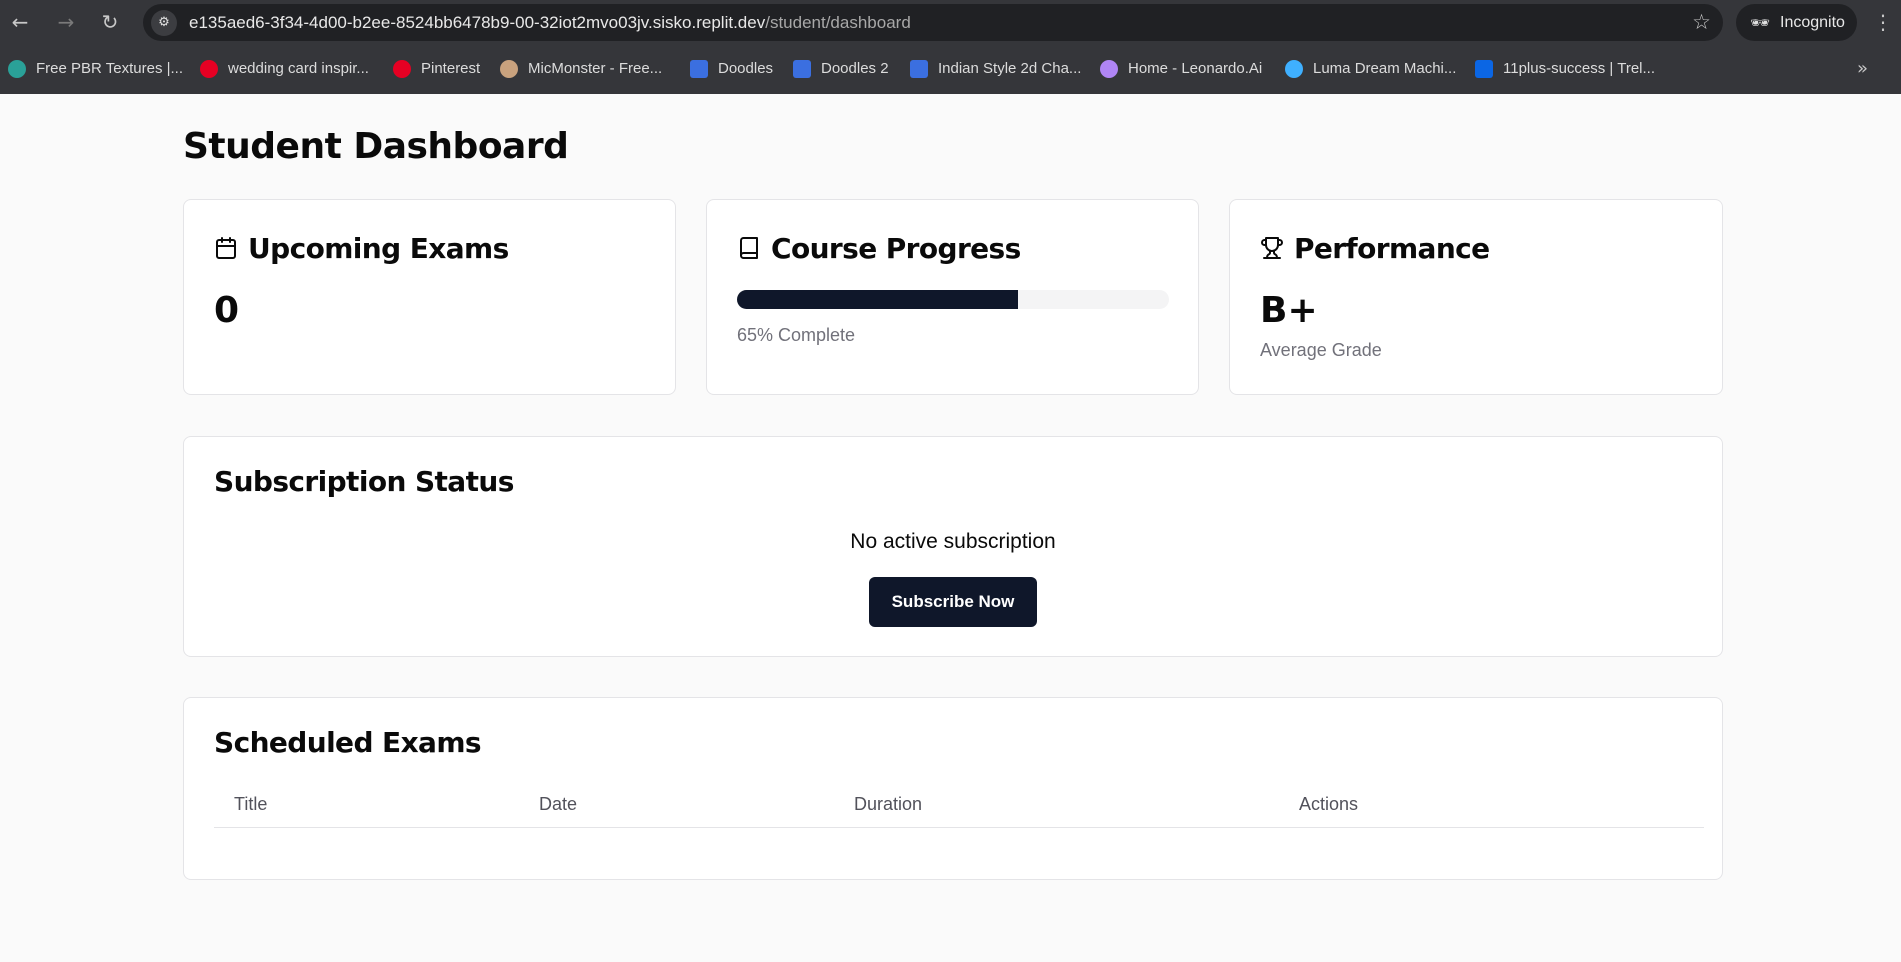 The height and width of the screenshot is (962, 1901). I want to click on subscribe-now-button: Subscribe Now, so click(953, 602).